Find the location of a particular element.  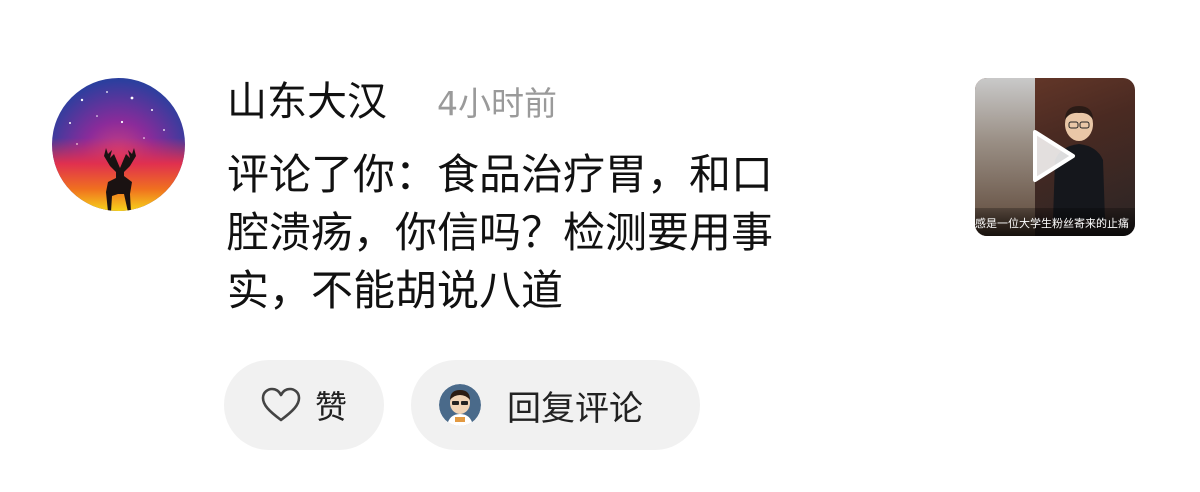

deer-silhouette-icon is located at coordinates (120, 179).